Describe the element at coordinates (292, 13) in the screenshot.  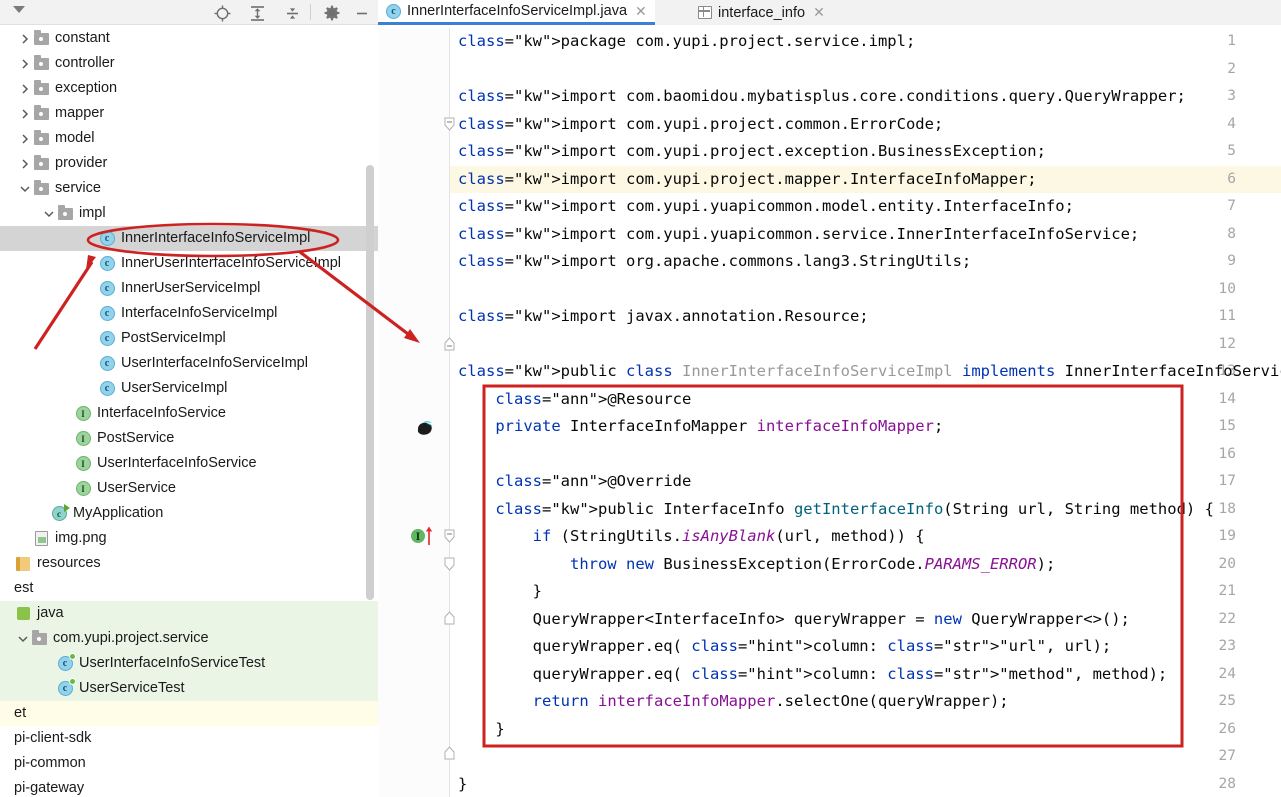
I see `collapse-all-icon` at that location.